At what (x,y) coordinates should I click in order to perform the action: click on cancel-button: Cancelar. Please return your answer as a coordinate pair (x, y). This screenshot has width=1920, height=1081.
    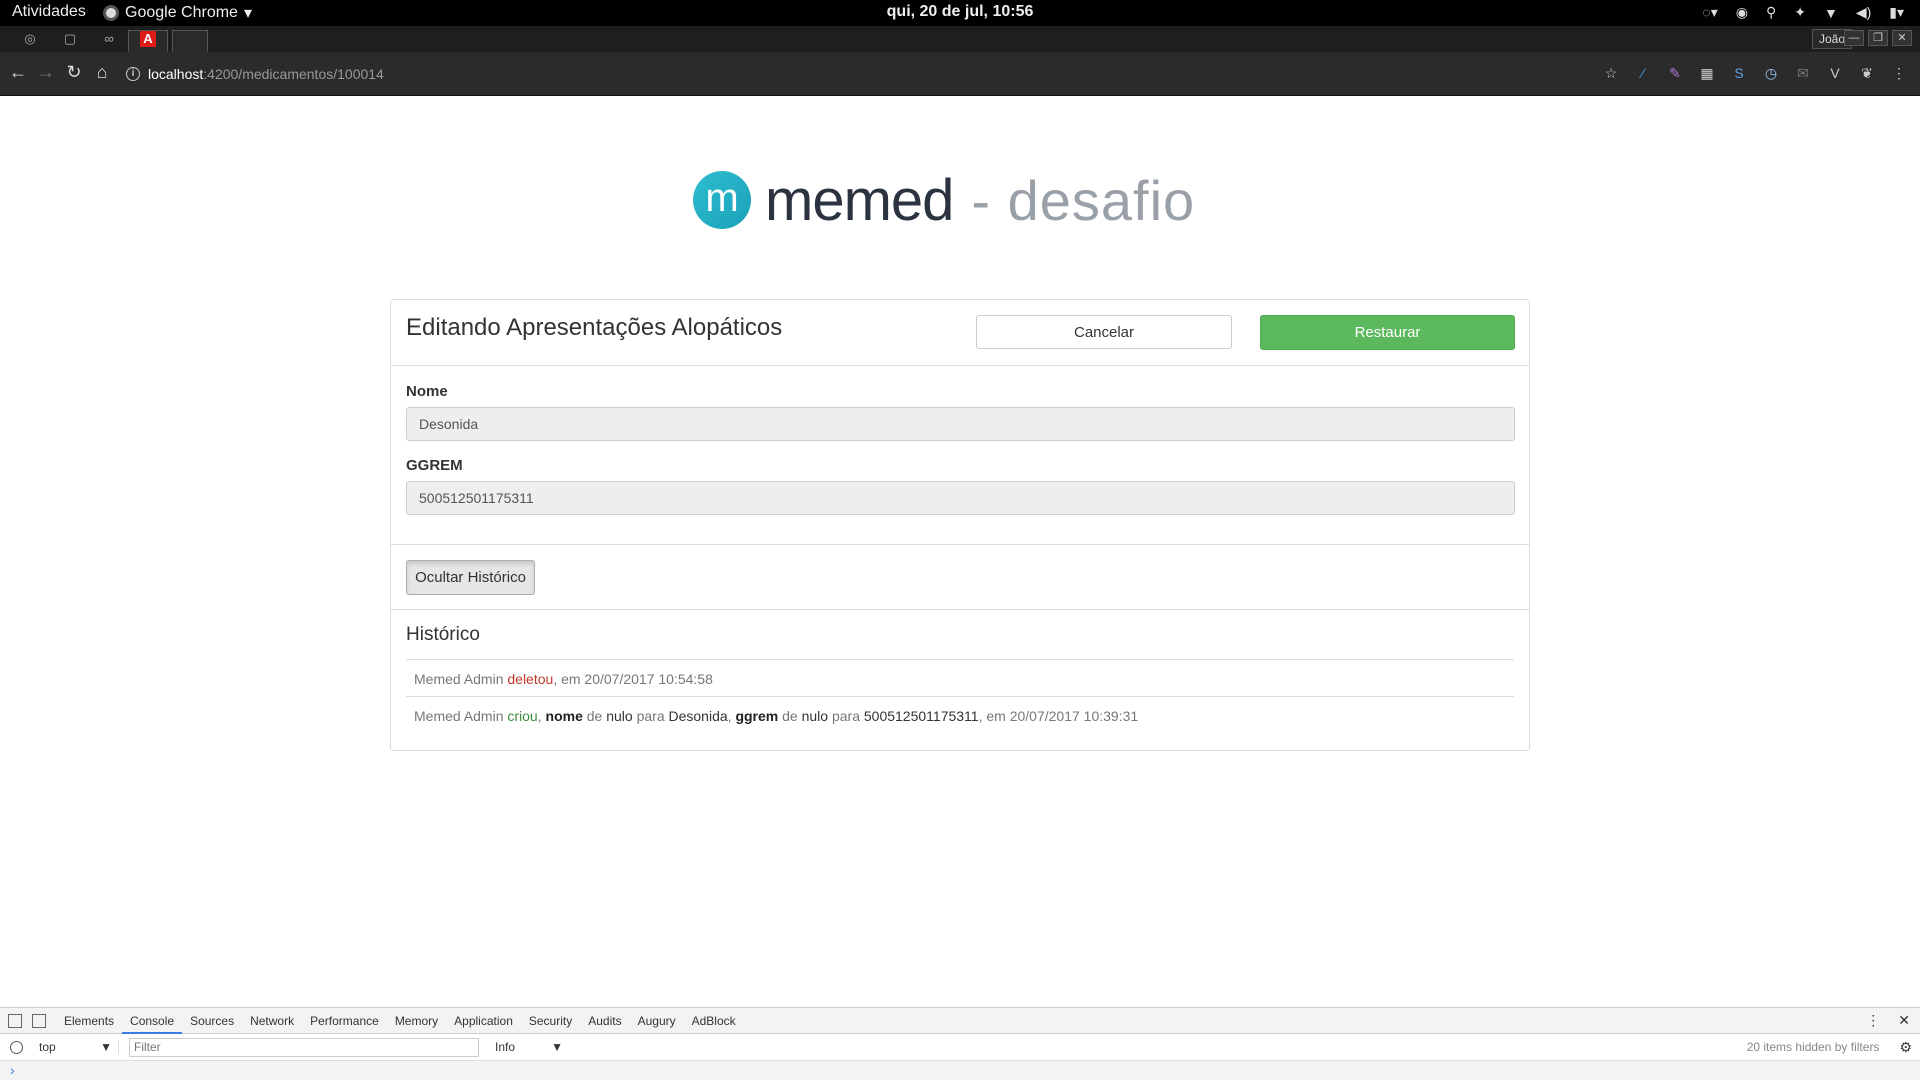
    Looking at the image, I should click on (1104, 332).